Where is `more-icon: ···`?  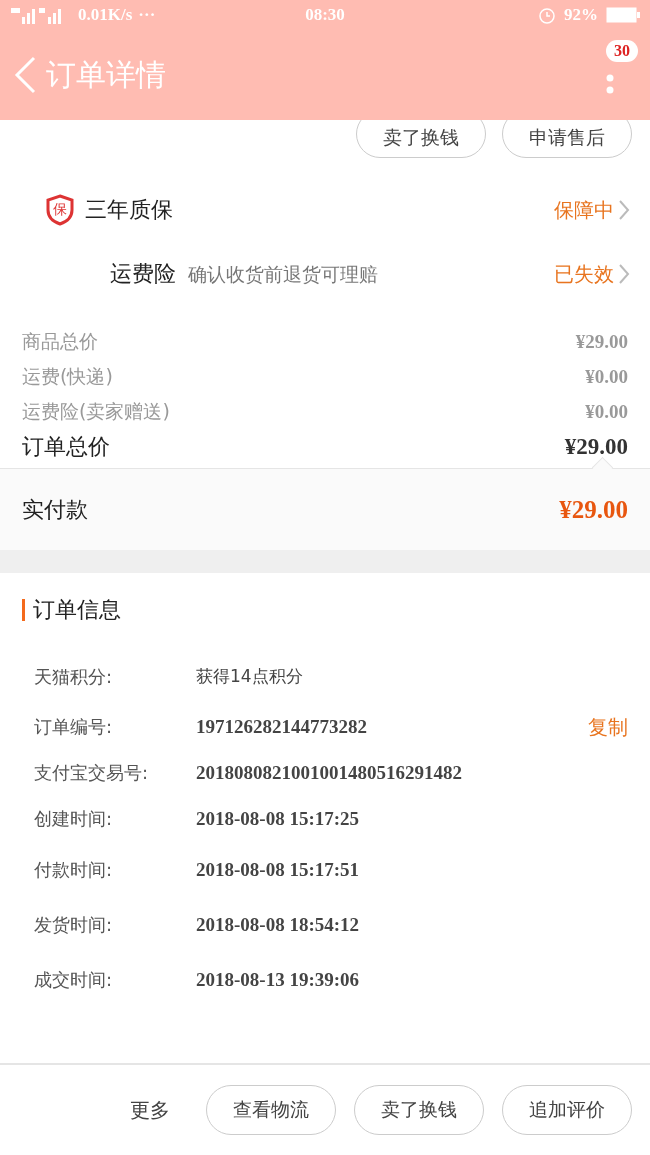 more-icon: ··· is located at coordinates (147, 15).